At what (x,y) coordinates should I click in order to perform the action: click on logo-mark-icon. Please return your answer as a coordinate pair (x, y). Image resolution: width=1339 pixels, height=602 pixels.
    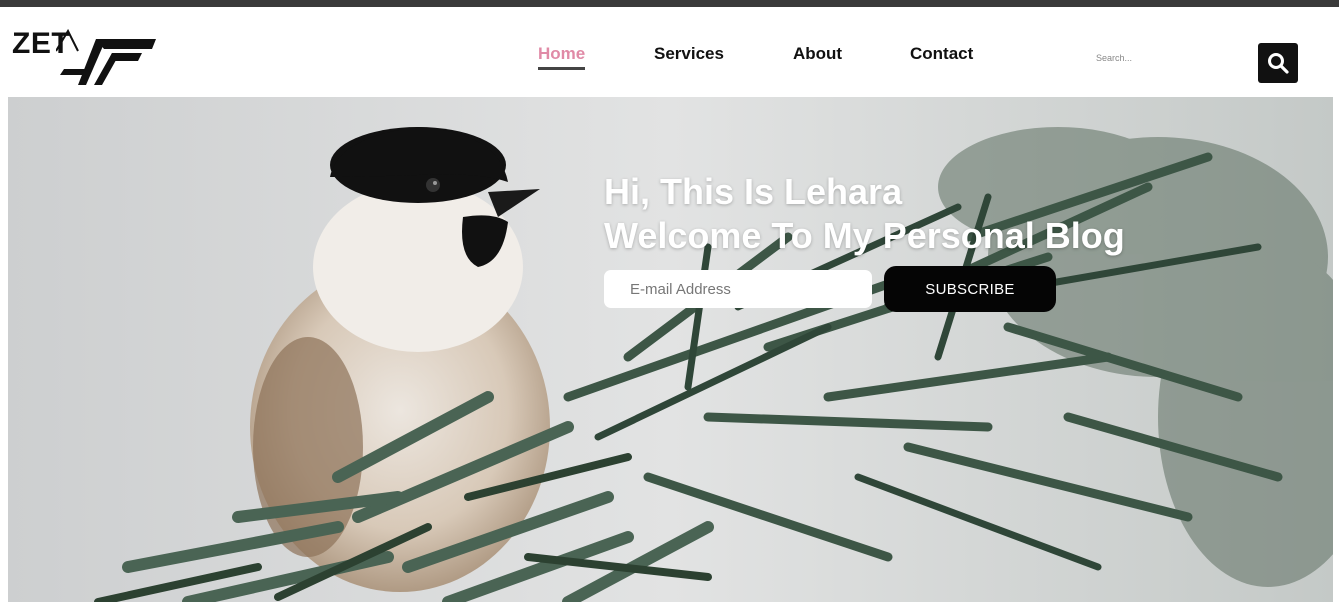
    Looking at the image, I should click on (106, 57).